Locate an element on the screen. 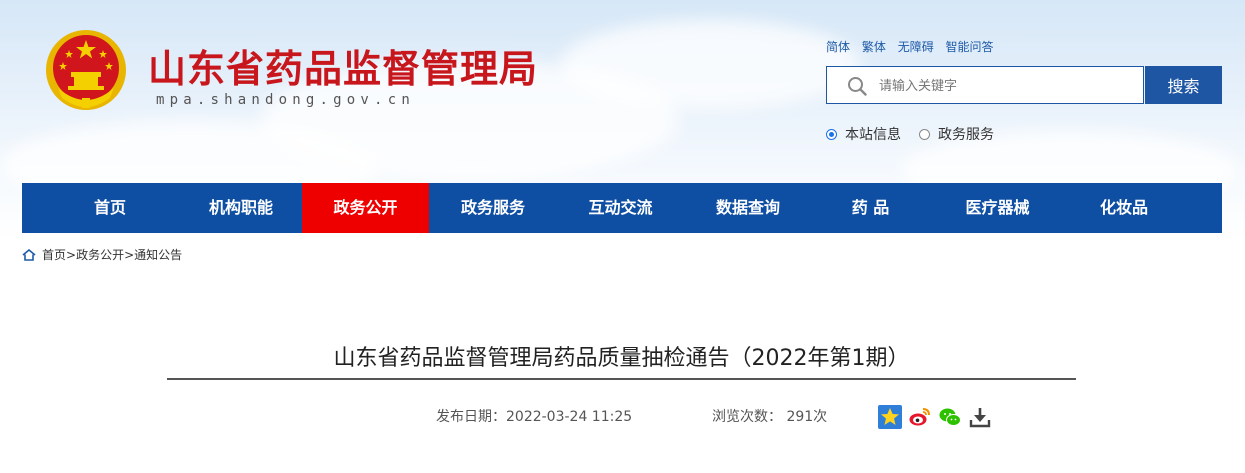 This screenshot has height=473, width=1245. nav-item-cosmetics: 化妆品 is located at coordinates (1124, 208).